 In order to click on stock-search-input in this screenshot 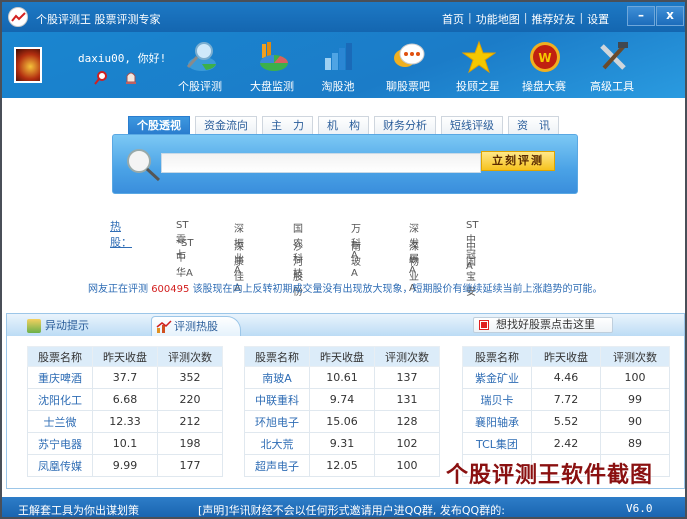, I will do `click(321, 163)`.